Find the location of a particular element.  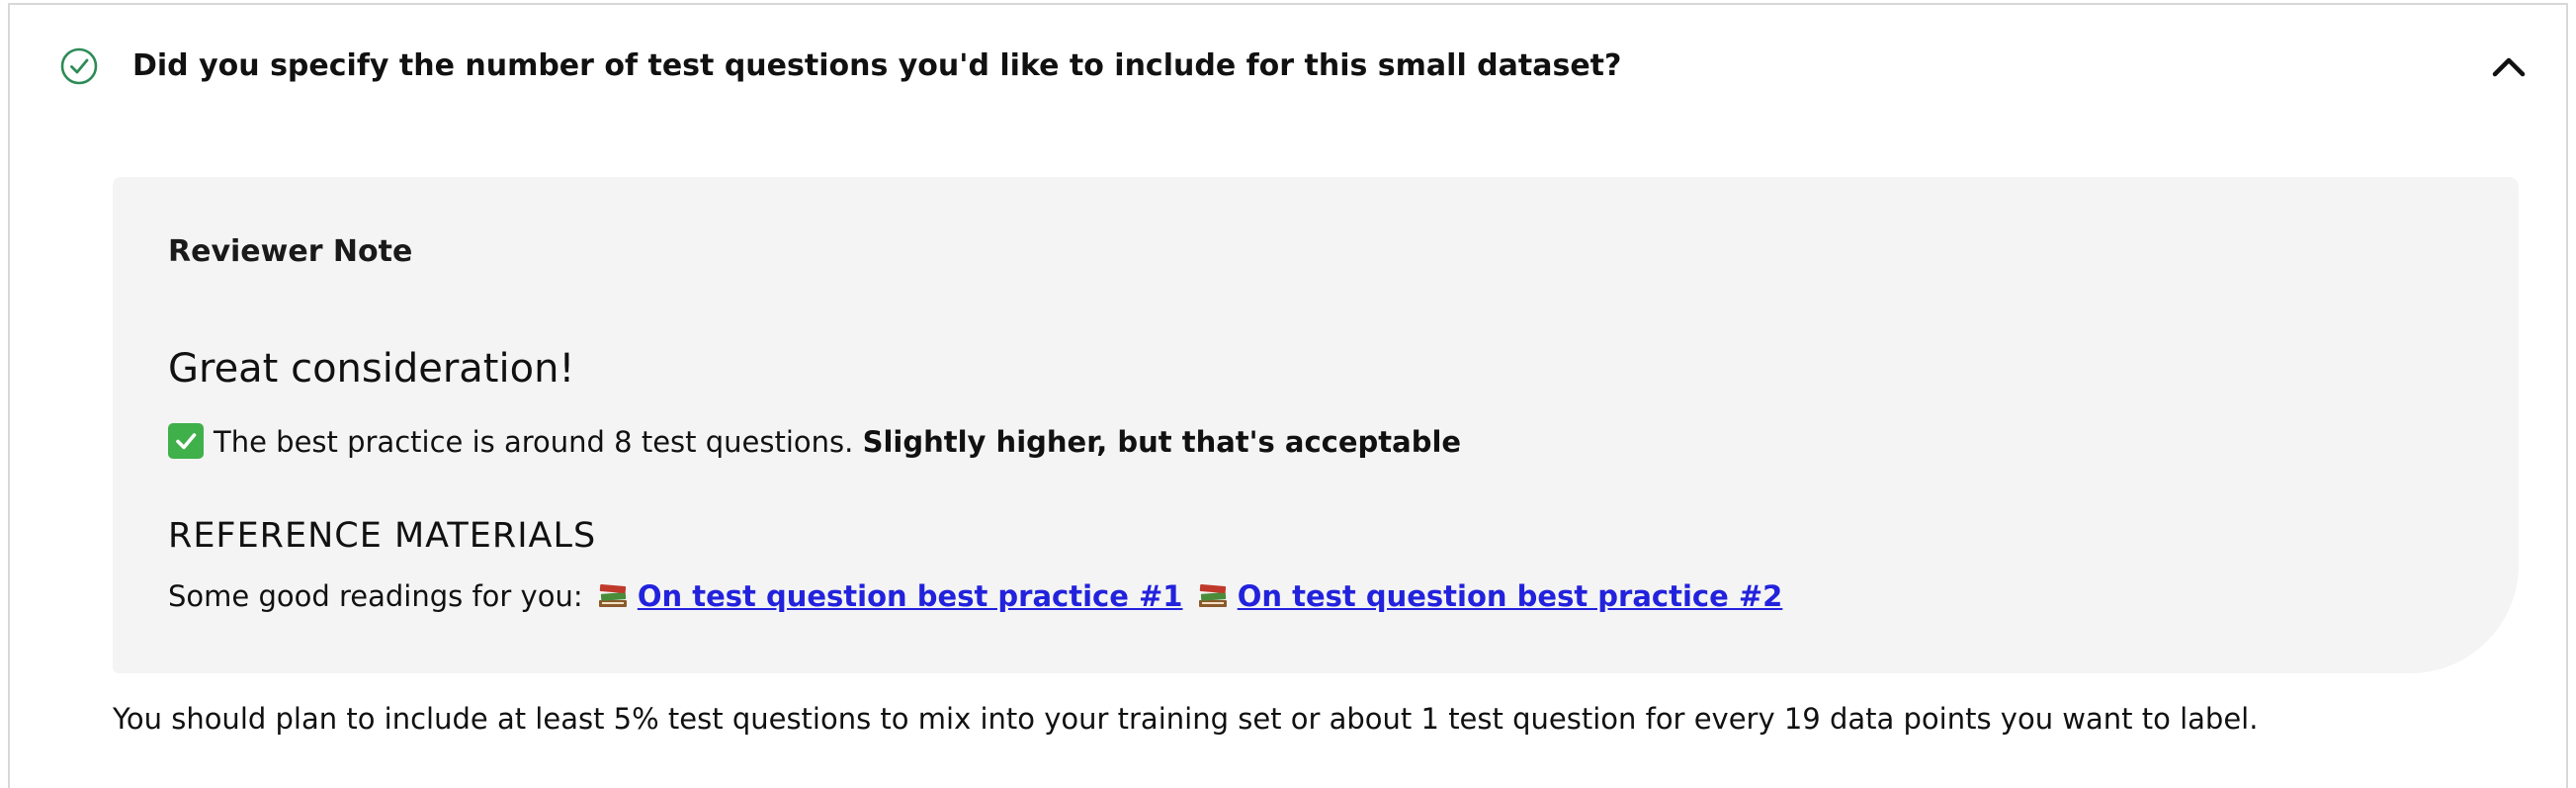

chevron-up-icon is located at coordinates (2509, 66).